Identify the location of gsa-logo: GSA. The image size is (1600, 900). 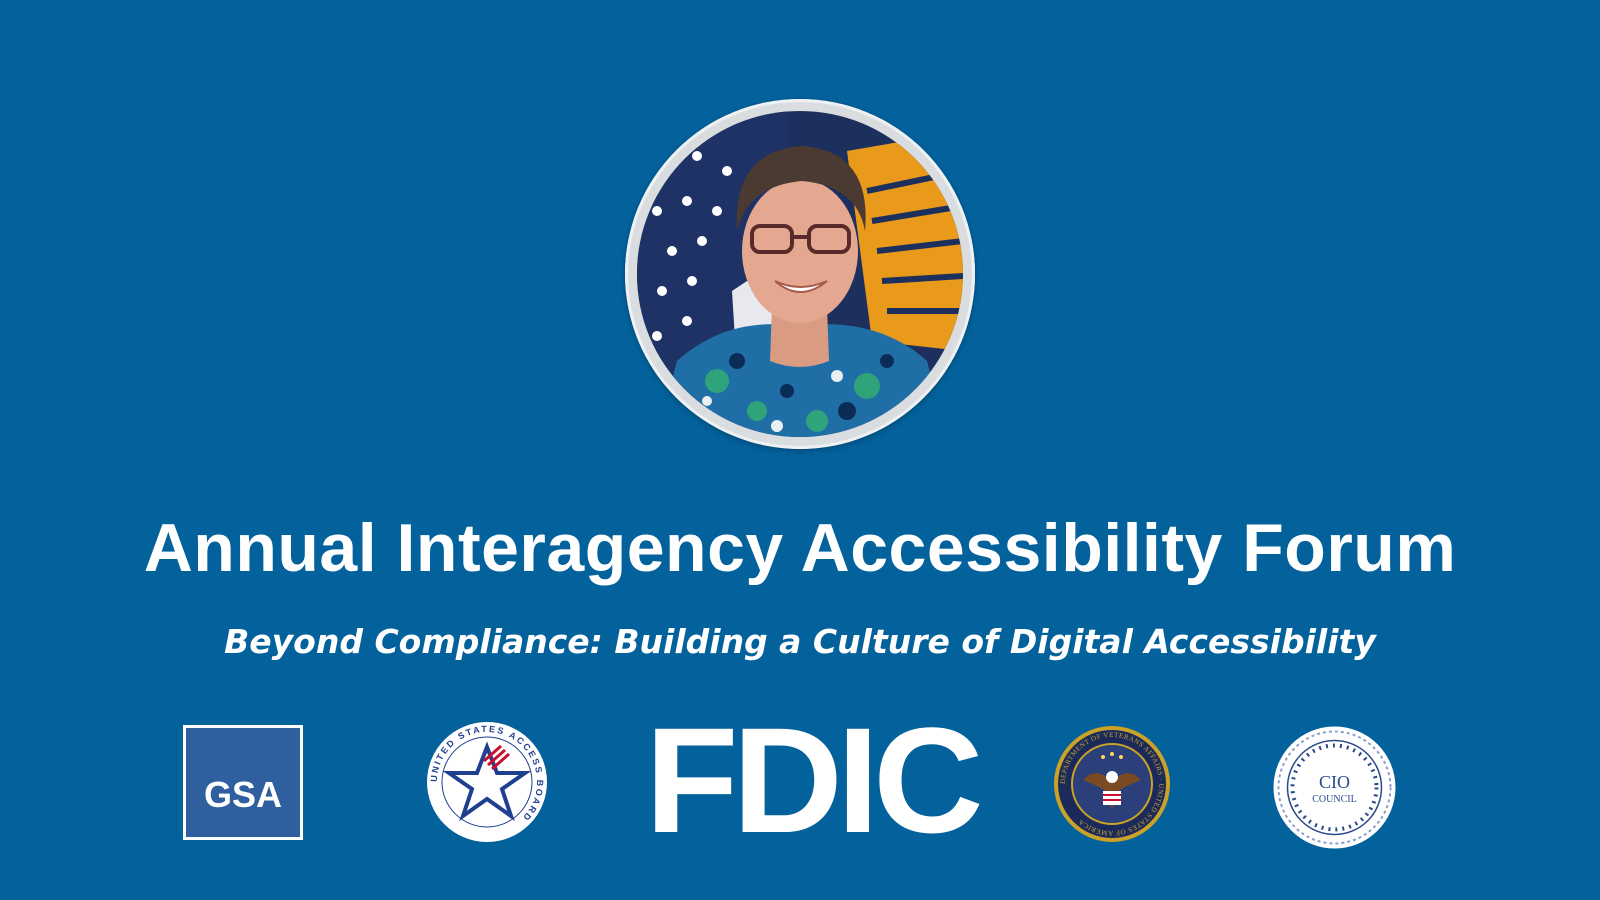
(243, 782).